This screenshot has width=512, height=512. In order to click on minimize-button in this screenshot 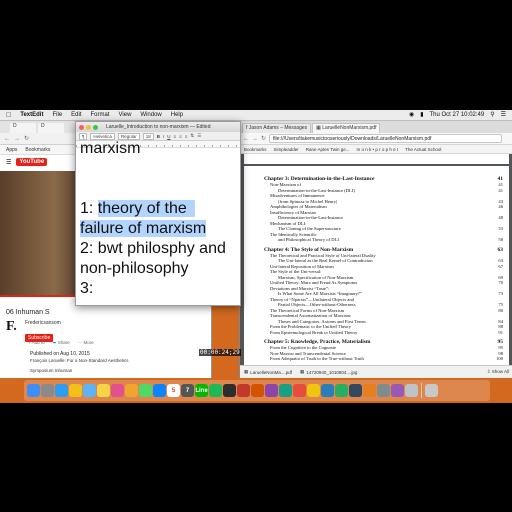, I will do `click(88, 127)`.